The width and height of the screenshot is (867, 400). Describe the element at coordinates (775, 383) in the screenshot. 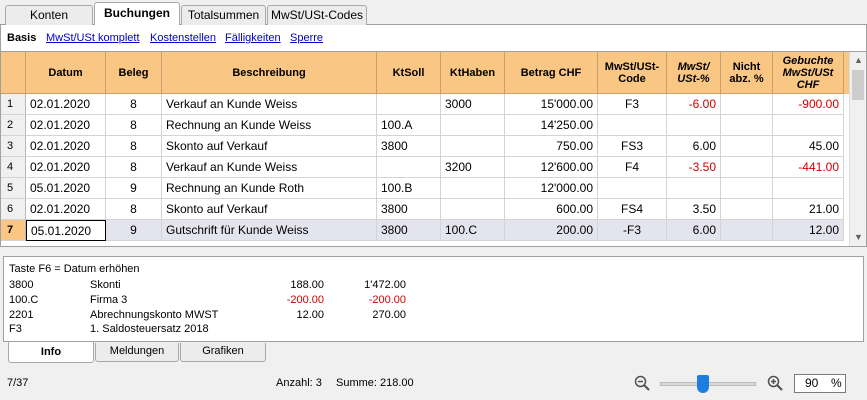

I see `zoom-in-icon` at that location.